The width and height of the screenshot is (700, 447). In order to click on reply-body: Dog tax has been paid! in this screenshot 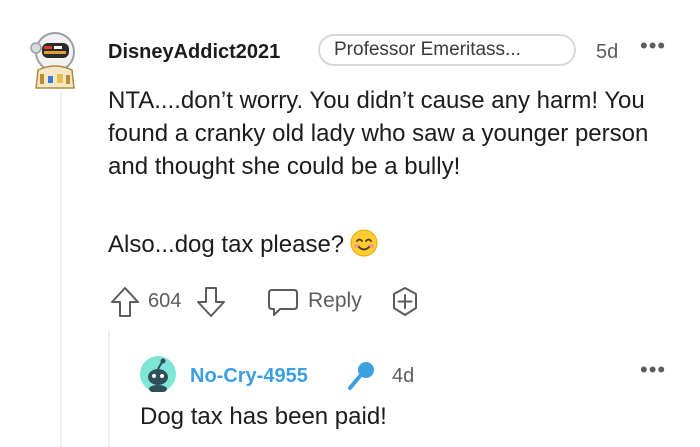, I will do `click(263, 416)`.